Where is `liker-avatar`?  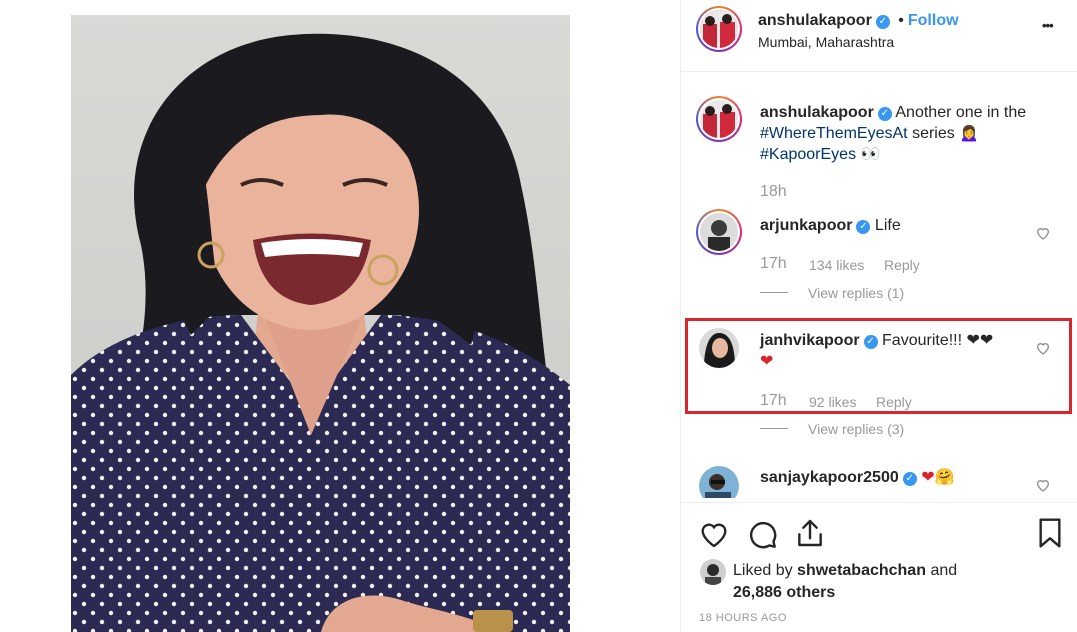 liker-avatar is located at coordinates (713, 572).